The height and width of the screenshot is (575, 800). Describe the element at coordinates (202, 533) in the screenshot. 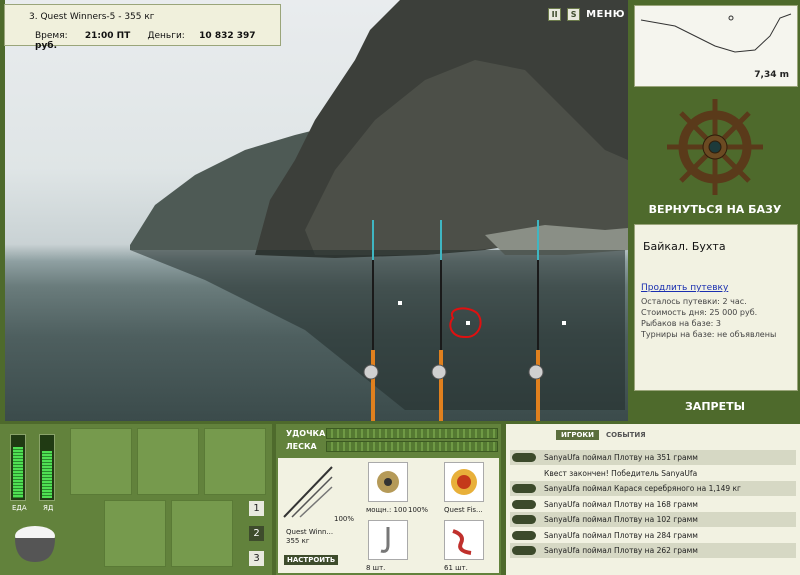

I see `bucket-slot` at that location.